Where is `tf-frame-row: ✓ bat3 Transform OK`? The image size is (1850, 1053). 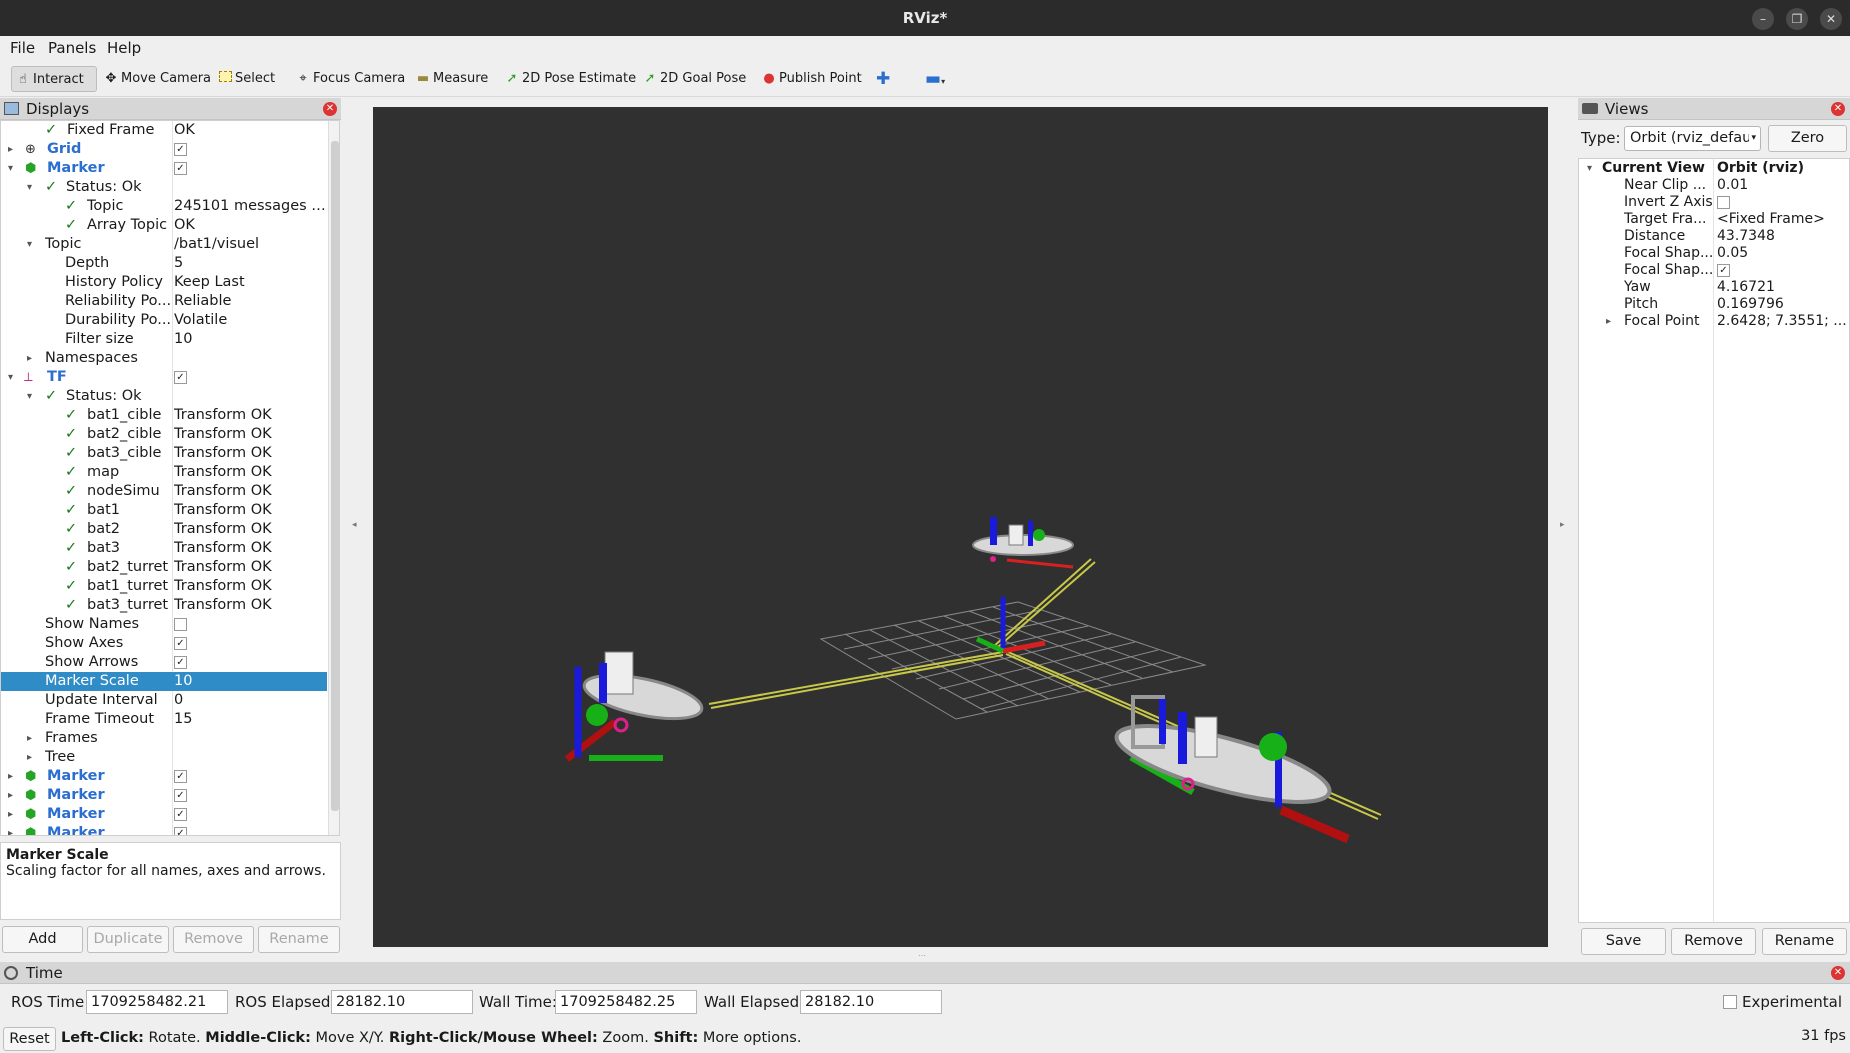 tf-frame-row: ✓ bat3 Transform OK is located at coordinates (164, 548).